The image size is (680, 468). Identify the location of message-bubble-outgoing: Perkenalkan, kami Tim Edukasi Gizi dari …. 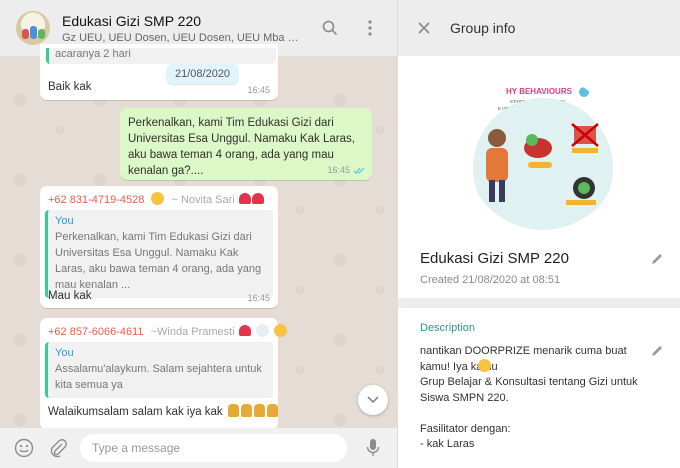
(246, 144).